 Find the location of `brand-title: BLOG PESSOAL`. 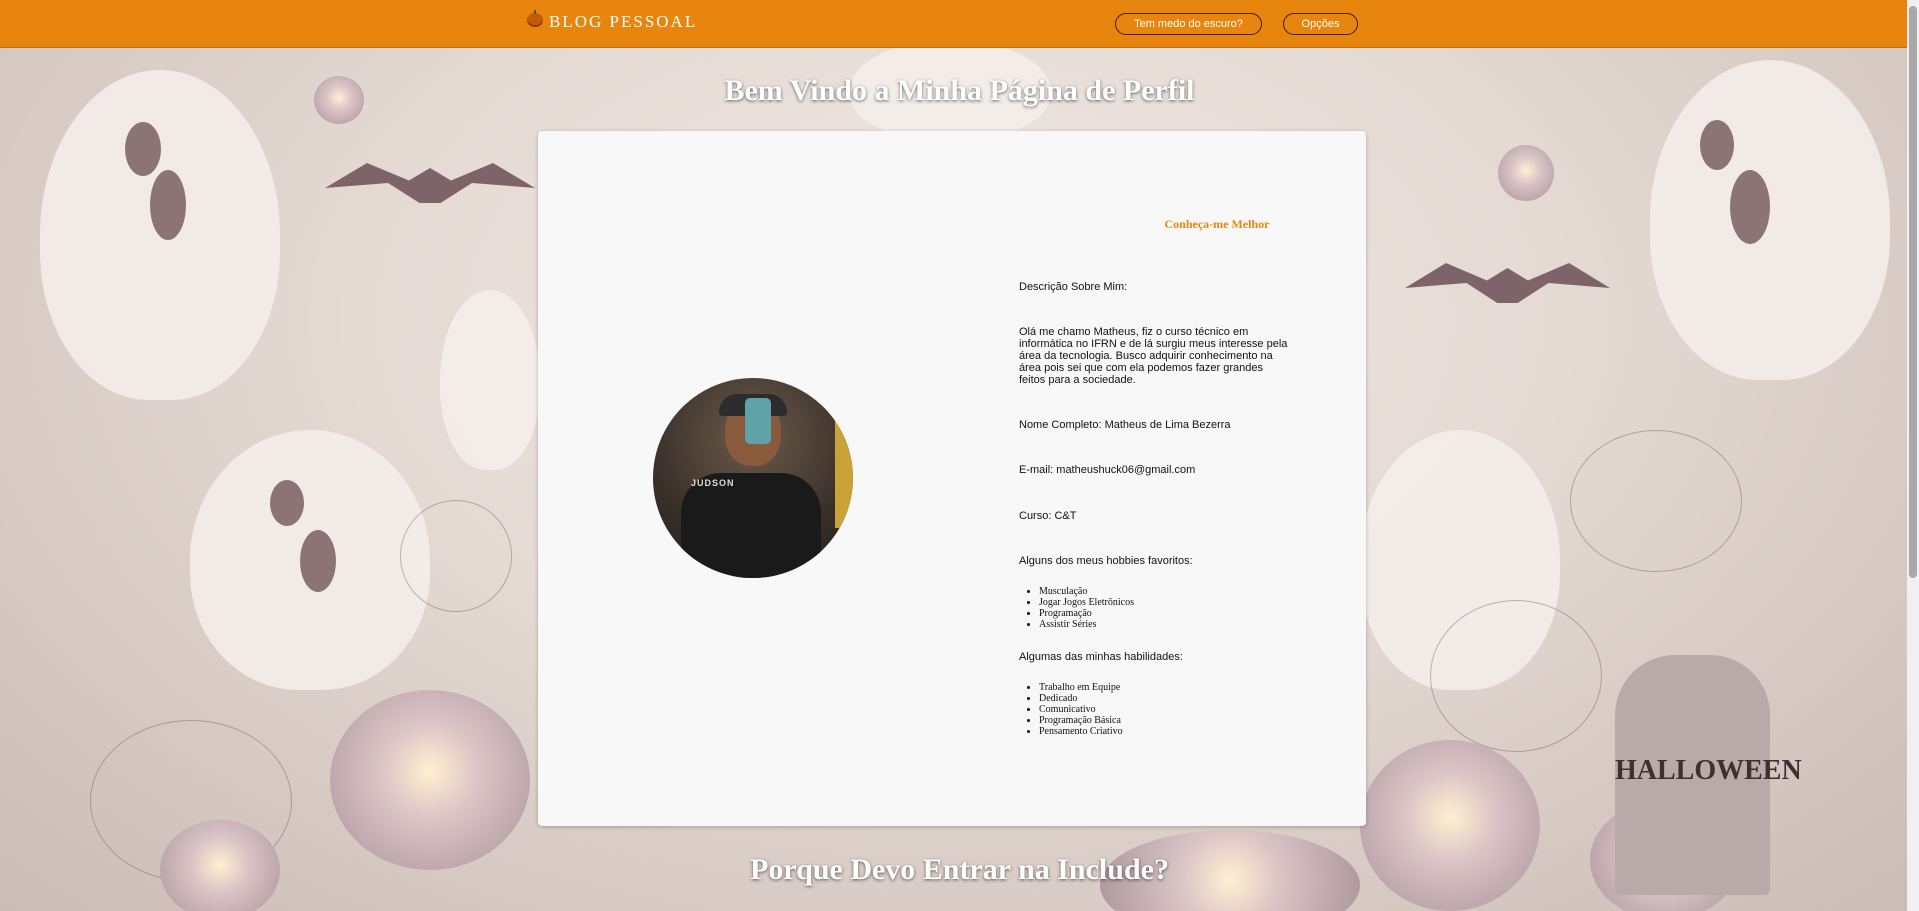

brand-title: BLOG PESSOAL is located at coordinates (623, 21).